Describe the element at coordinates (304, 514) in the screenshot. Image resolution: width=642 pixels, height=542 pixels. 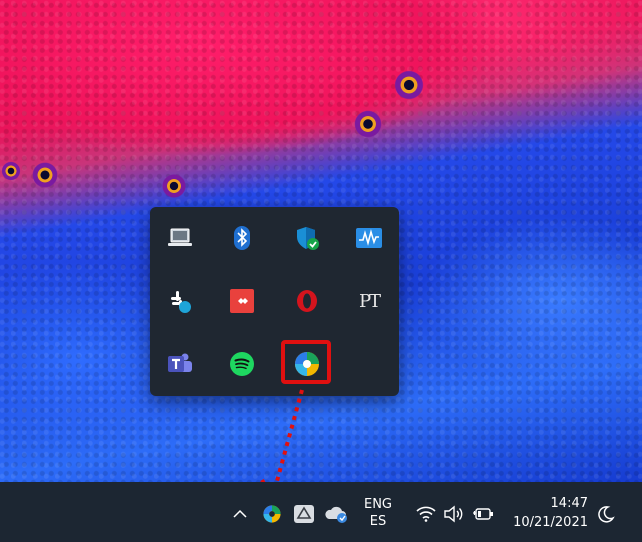
I see `google-drive-icon` at that location.